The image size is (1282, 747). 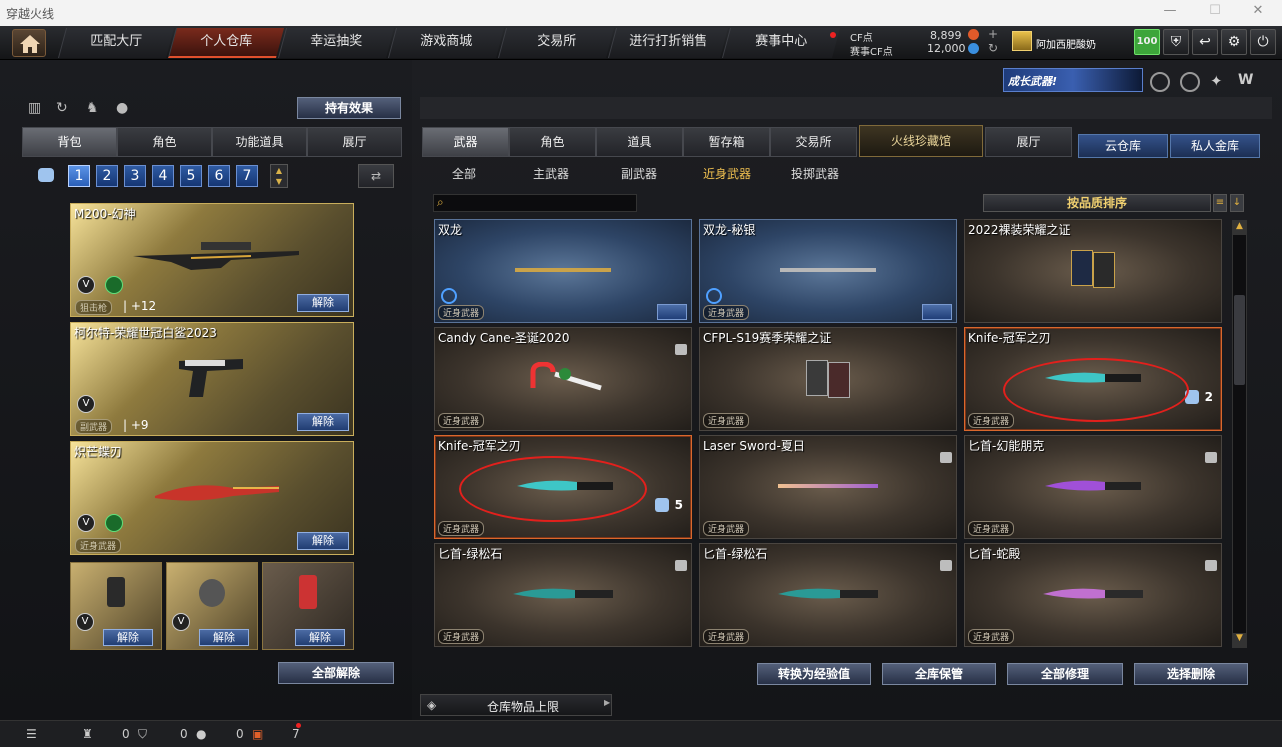 What do you see at coordinates (727, 173) in the screenshot?
I see `subtab-melee: 近身武器` at bounding box center [727, 173].